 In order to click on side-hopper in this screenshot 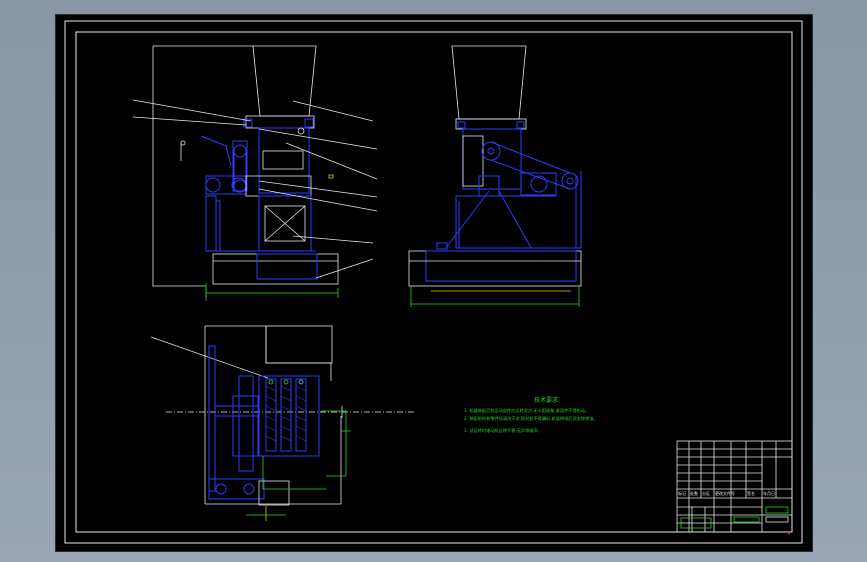, I will do `click(489, 82)`.